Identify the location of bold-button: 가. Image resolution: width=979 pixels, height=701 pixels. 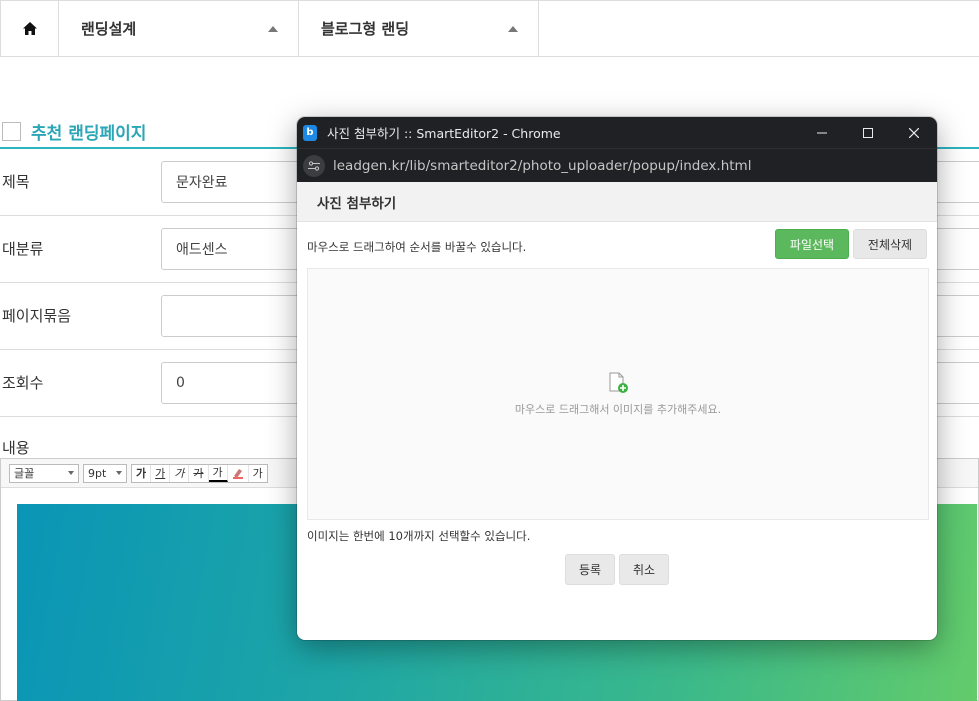
(142, 473).